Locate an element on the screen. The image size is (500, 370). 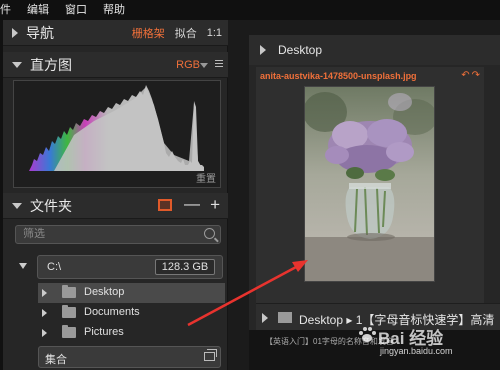
import-folder-icon is located at coordinates (165, 205).